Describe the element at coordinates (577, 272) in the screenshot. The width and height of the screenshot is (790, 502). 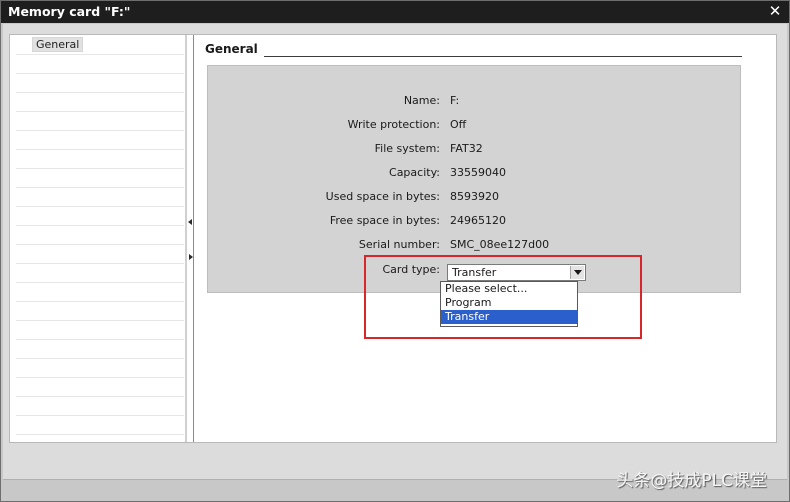
I see `chevron-down-icon` at that location.